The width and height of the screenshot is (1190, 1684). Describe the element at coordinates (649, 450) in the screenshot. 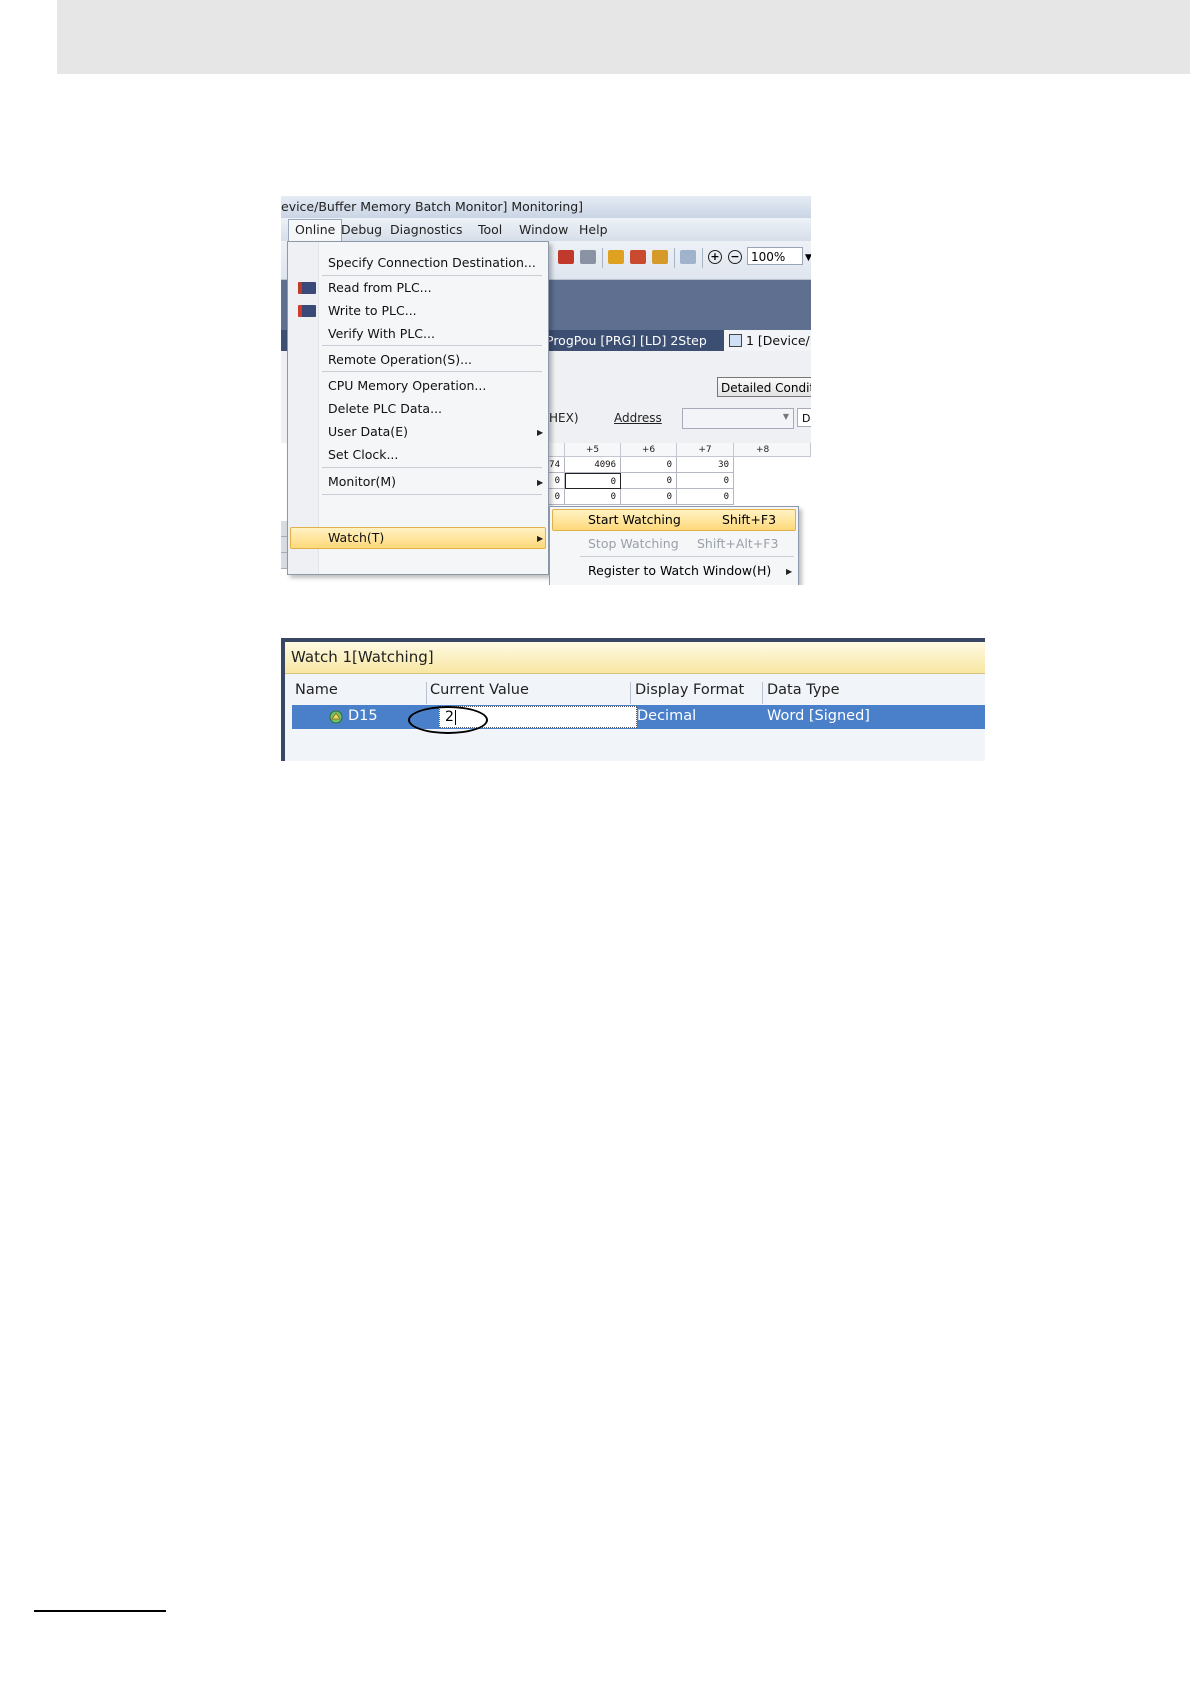

I see `grid-header: +6` at that location.